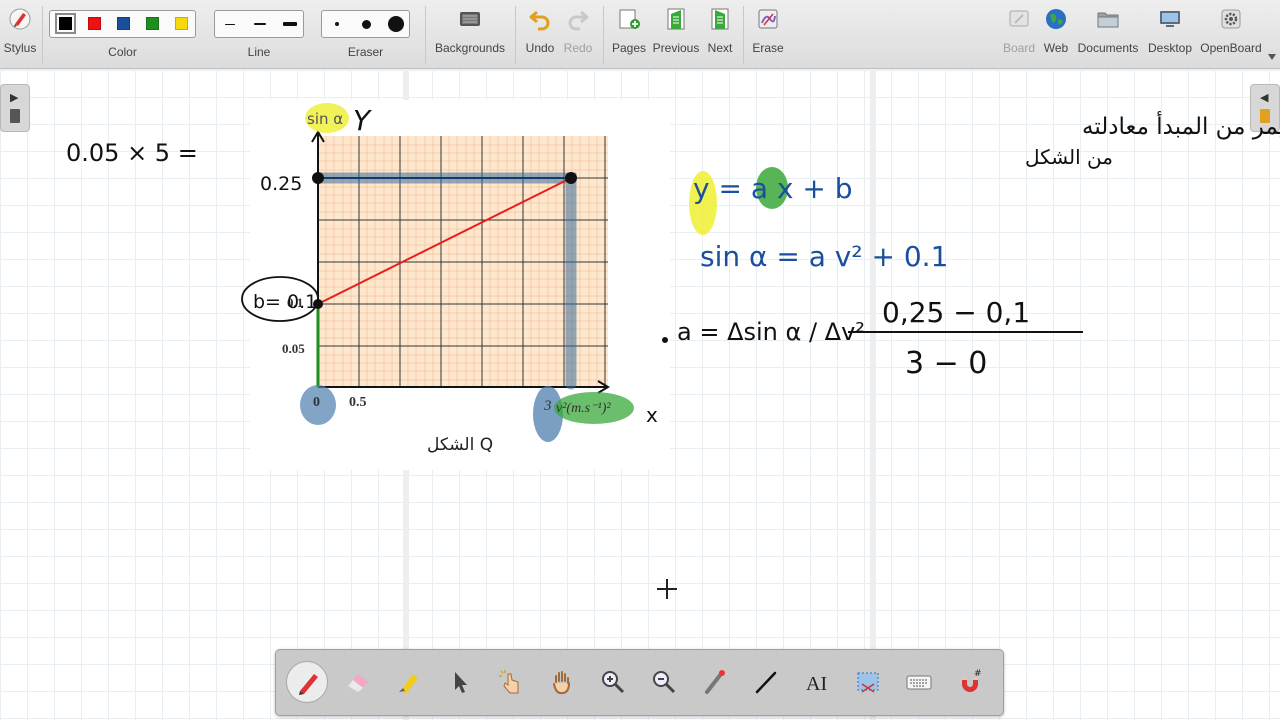  I want to click on eraser-size-selector, so click(365, 24).